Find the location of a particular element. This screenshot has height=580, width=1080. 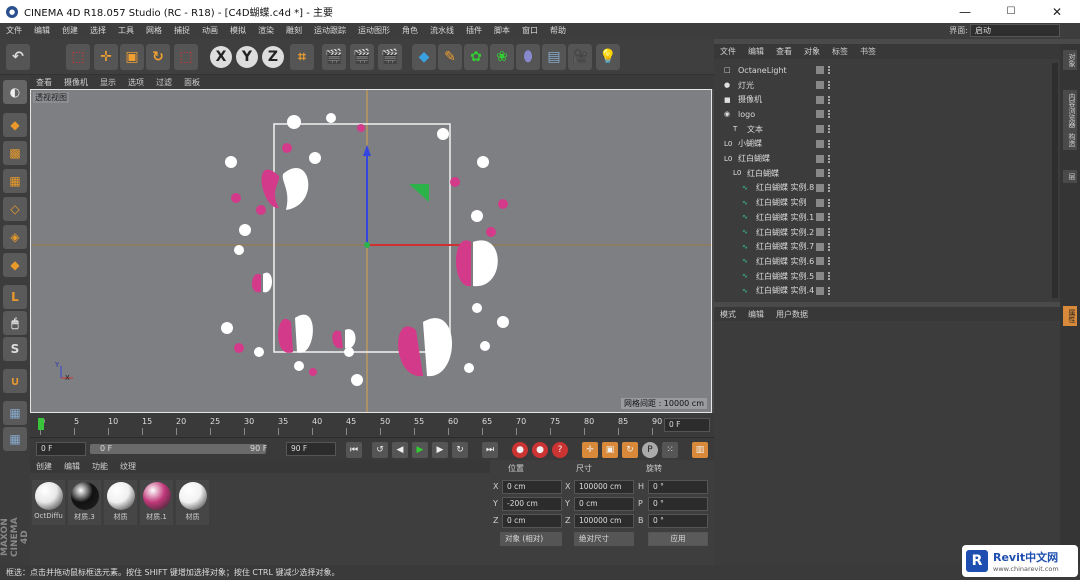

camera-icon: 🎥 is located at coordinates (580, 57).